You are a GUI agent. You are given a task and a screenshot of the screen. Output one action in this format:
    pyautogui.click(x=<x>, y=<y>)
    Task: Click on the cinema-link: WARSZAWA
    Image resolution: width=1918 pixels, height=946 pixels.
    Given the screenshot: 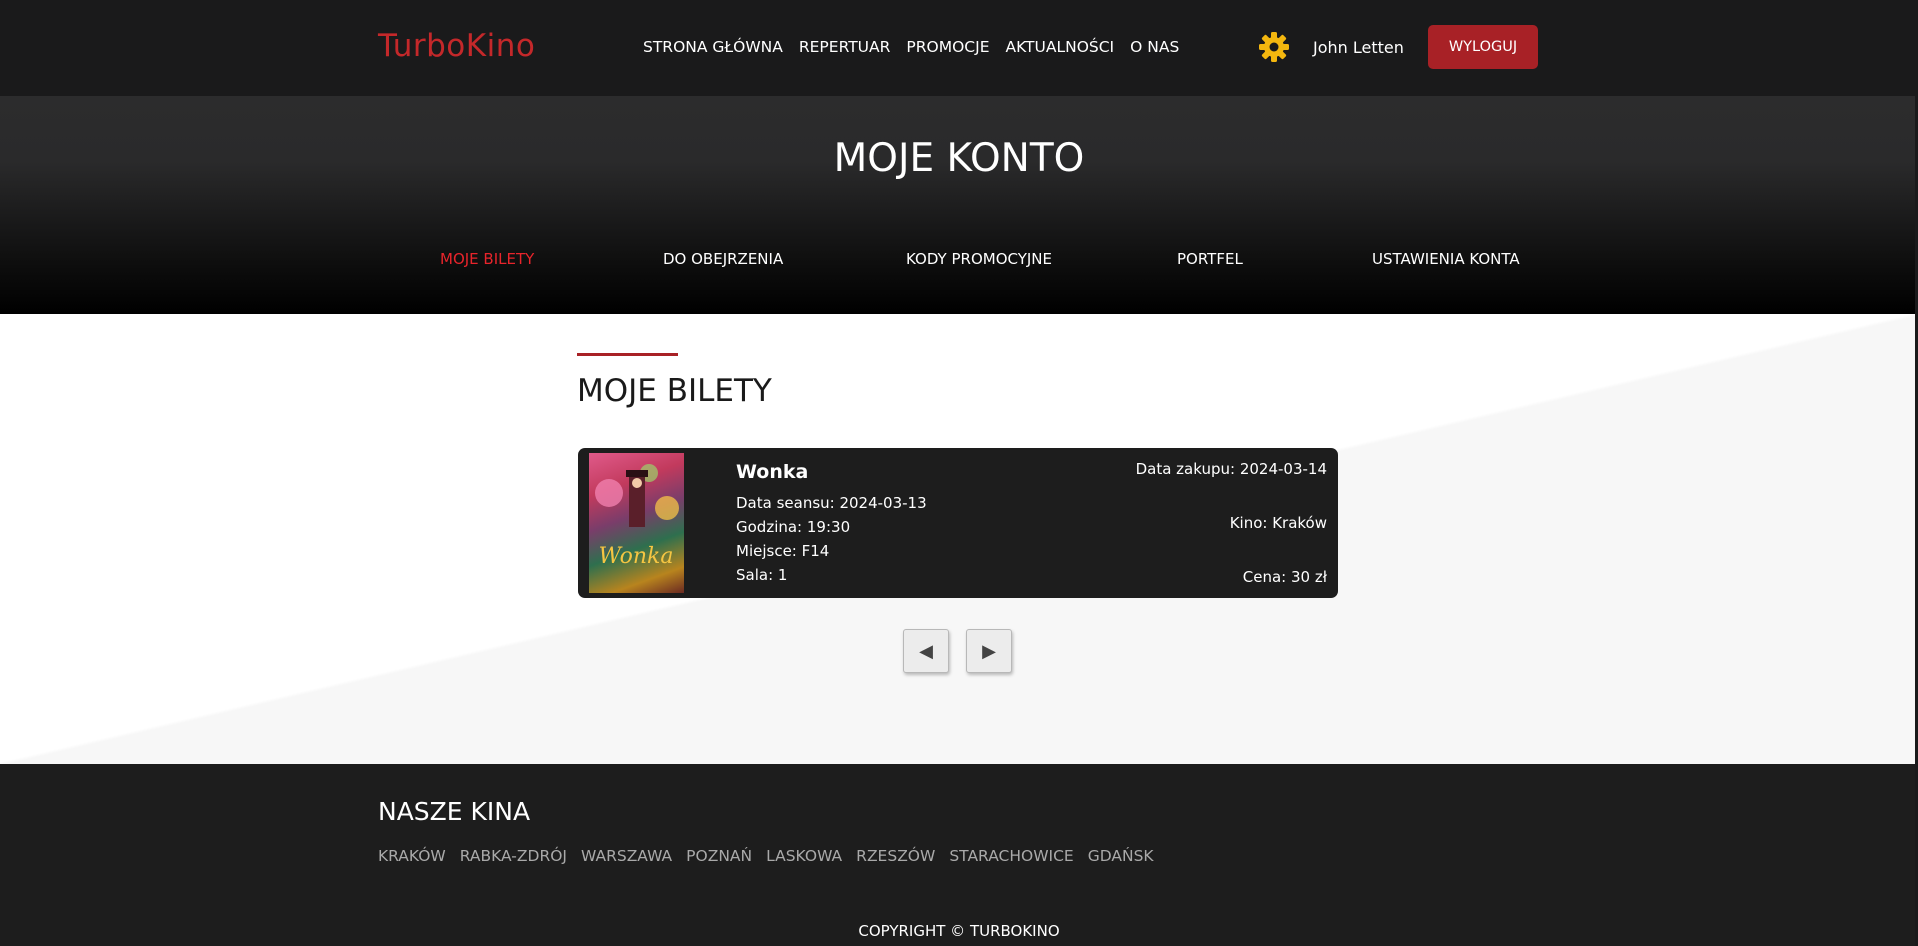 What is the action you would take?
    pyautogui.click(x=626, y=856)
    